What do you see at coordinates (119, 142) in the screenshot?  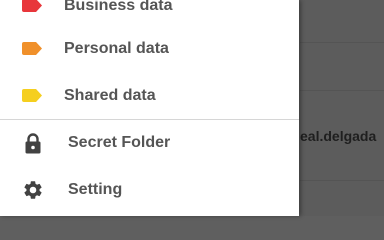 I see `drawer-item-label: Secret Folder` at bounding box center [119, 142].